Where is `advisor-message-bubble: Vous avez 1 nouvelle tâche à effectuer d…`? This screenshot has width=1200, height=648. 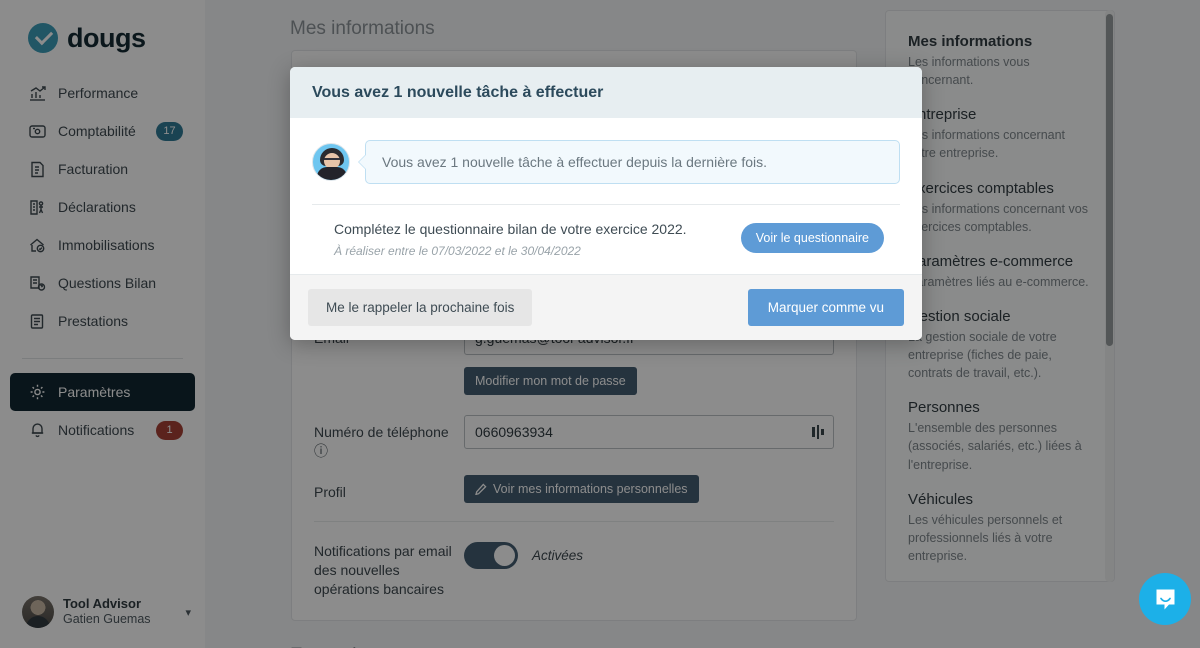 advisor-message-bubble: Vous avez 1 nouvelle tâche à effectuer d… is located at coordinates (629, 162).